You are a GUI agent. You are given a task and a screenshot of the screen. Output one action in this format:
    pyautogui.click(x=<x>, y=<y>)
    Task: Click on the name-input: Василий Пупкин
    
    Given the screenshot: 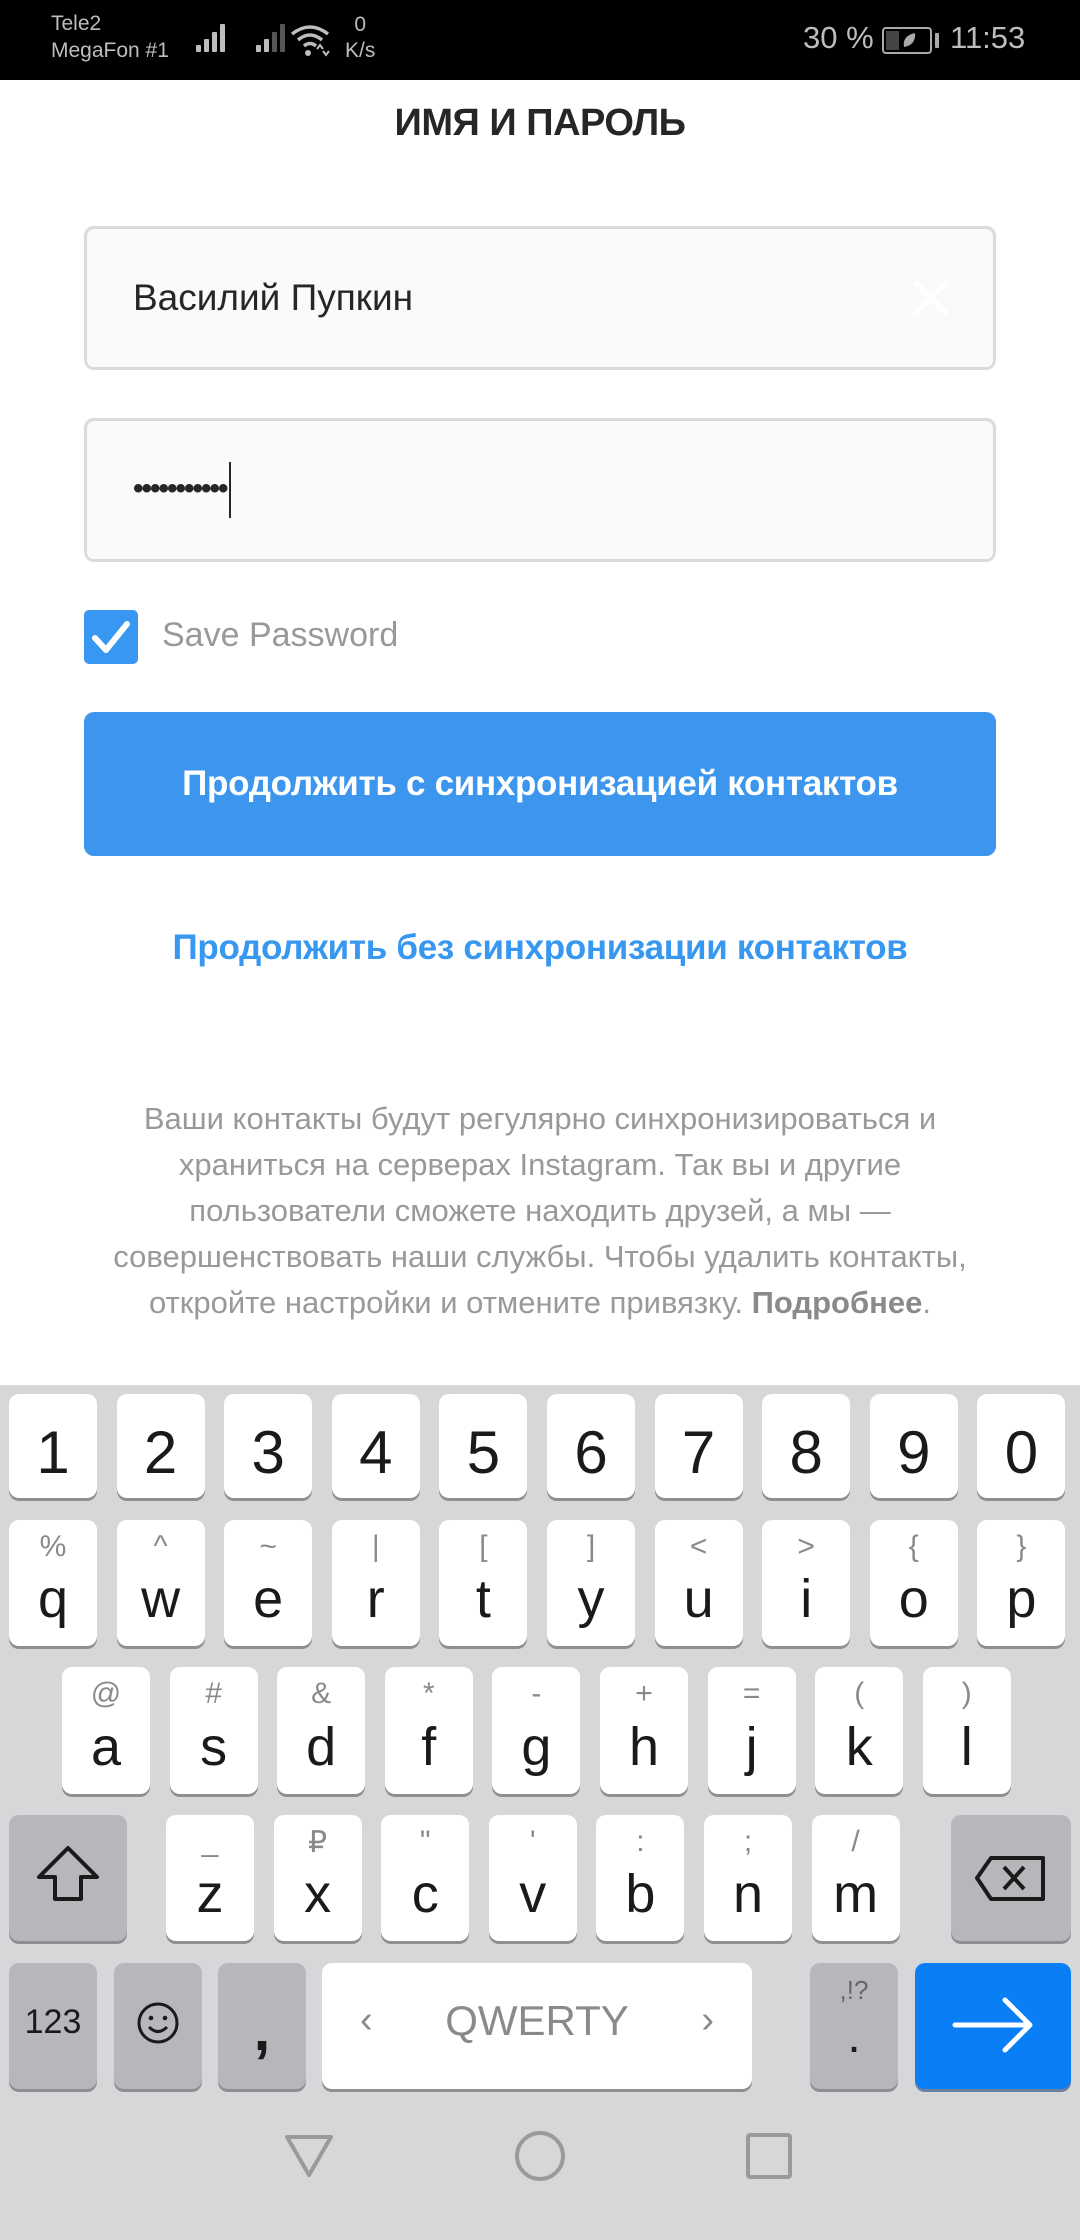 What is the action you would take?
    pyautogui.click(x=540, y=298)
    